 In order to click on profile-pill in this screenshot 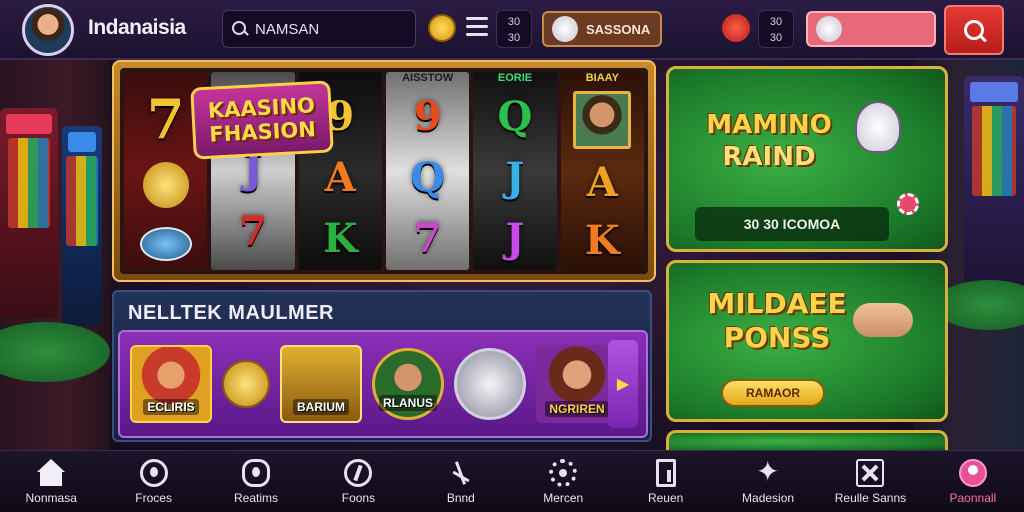, I will do `click(871, 29)`.